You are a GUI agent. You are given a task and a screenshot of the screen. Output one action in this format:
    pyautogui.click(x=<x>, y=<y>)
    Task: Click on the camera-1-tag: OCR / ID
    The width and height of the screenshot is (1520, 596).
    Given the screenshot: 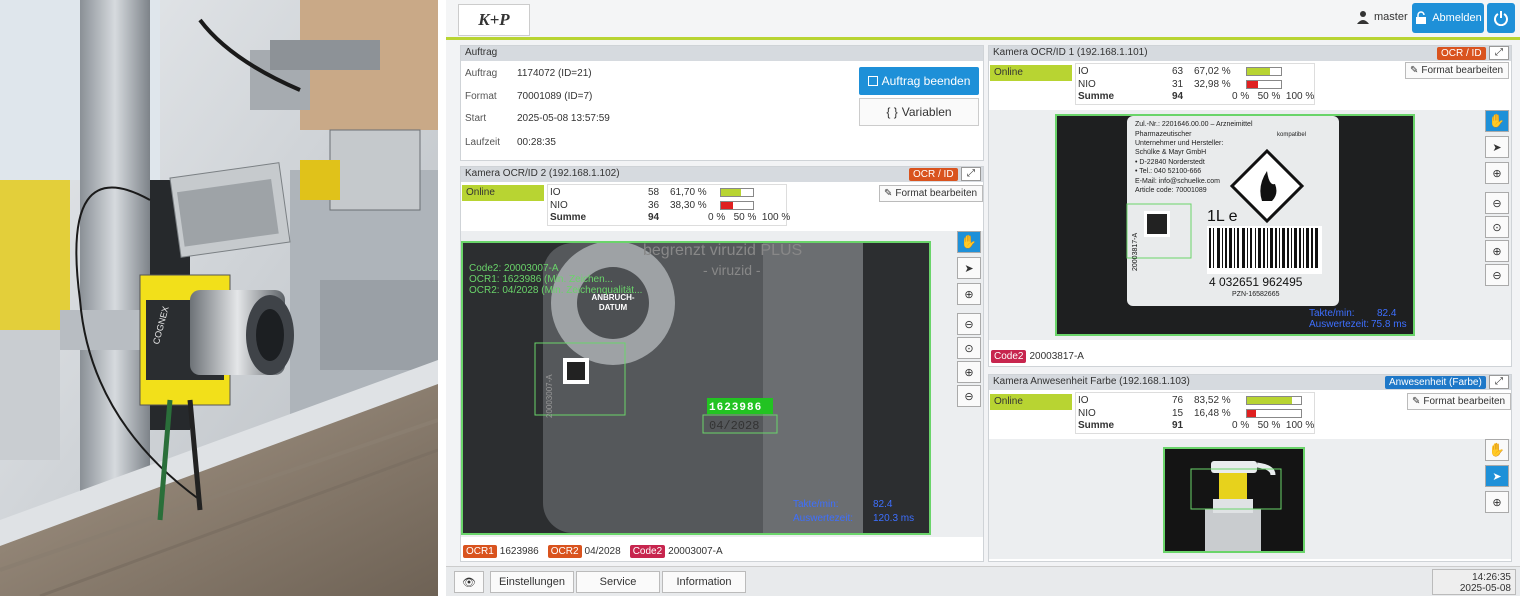 What is the action you would take?
    pyautogui.click(x=1461, y=53)
    